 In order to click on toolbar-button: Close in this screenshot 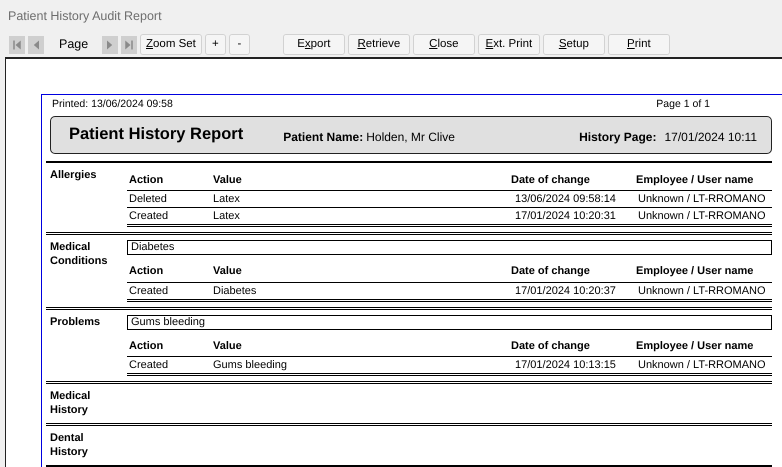, I will do `click(443, 44)`.